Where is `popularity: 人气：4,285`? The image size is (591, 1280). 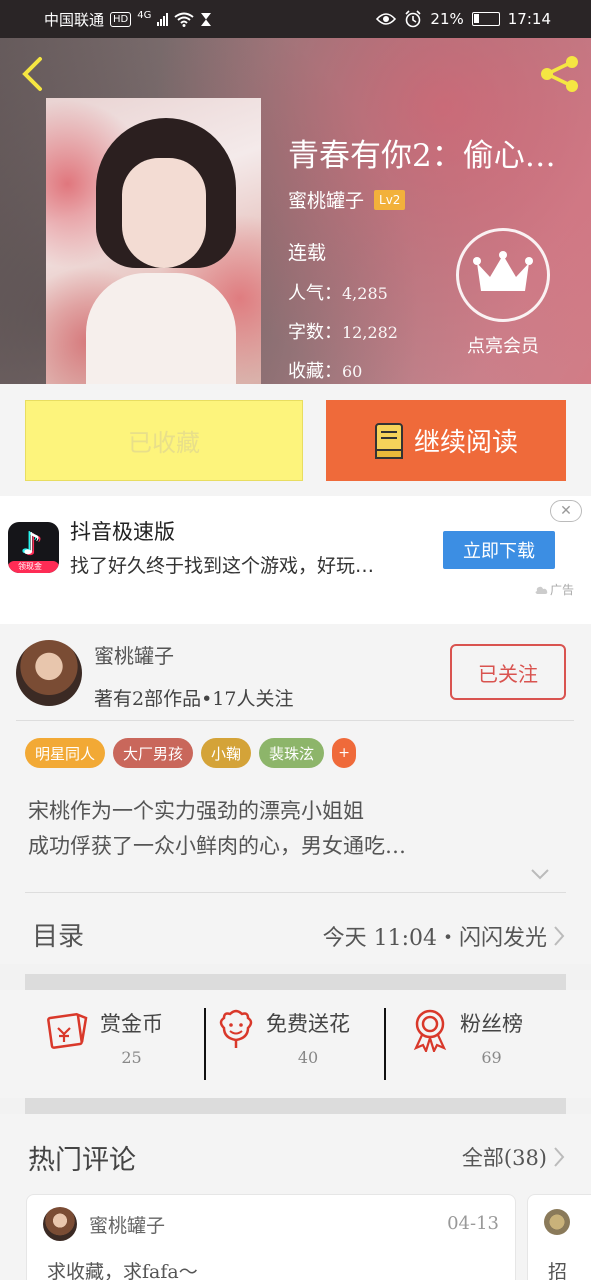
popularity: 人气：4,285 is located at coordinates (338, 292).